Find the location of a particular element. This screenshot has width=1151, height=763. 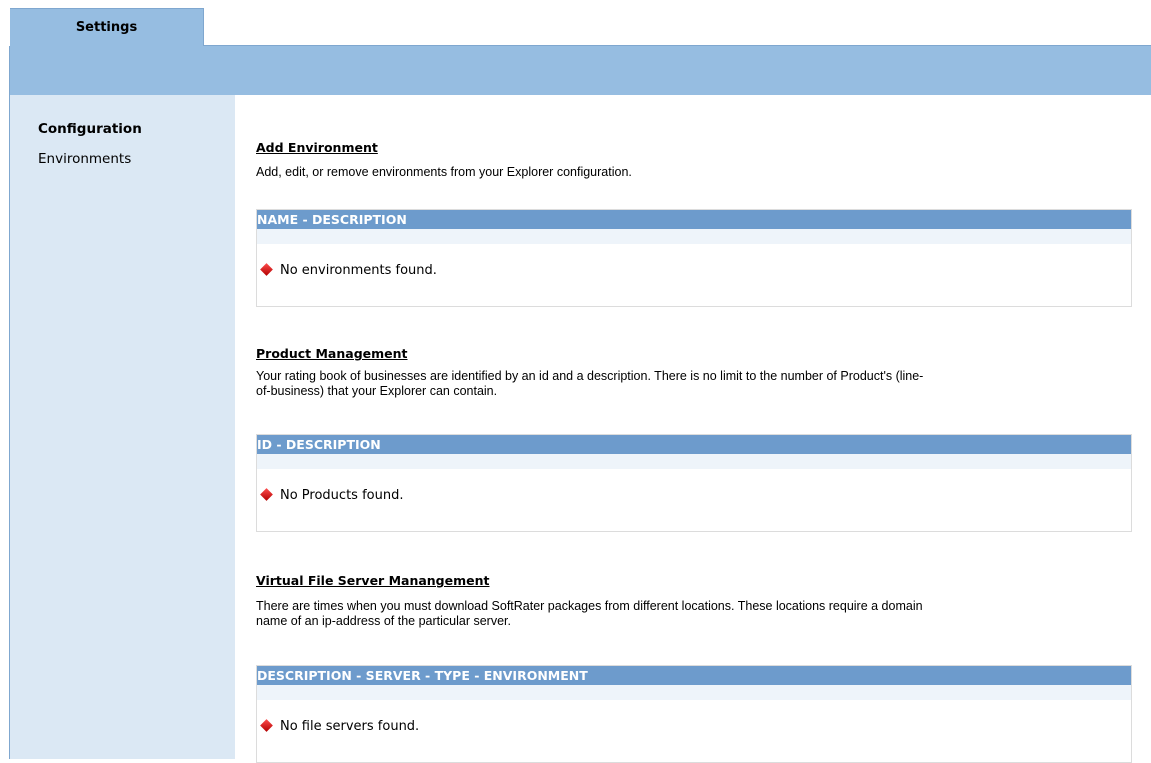

top-bar: Settings is located at coordinates (575, 47).